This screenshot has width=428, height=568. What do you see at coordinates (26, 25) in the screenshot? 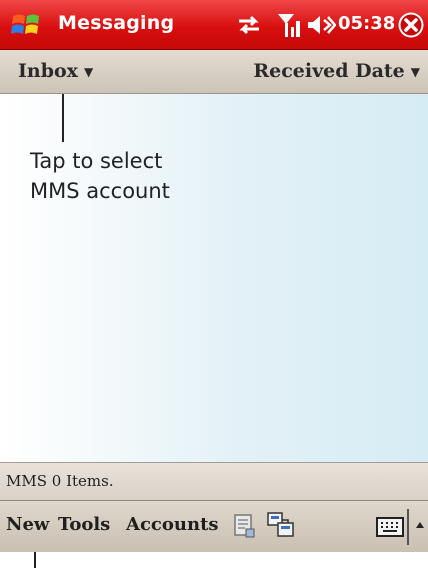
I see `windows-start-icon` at bounding box center [26, 25].